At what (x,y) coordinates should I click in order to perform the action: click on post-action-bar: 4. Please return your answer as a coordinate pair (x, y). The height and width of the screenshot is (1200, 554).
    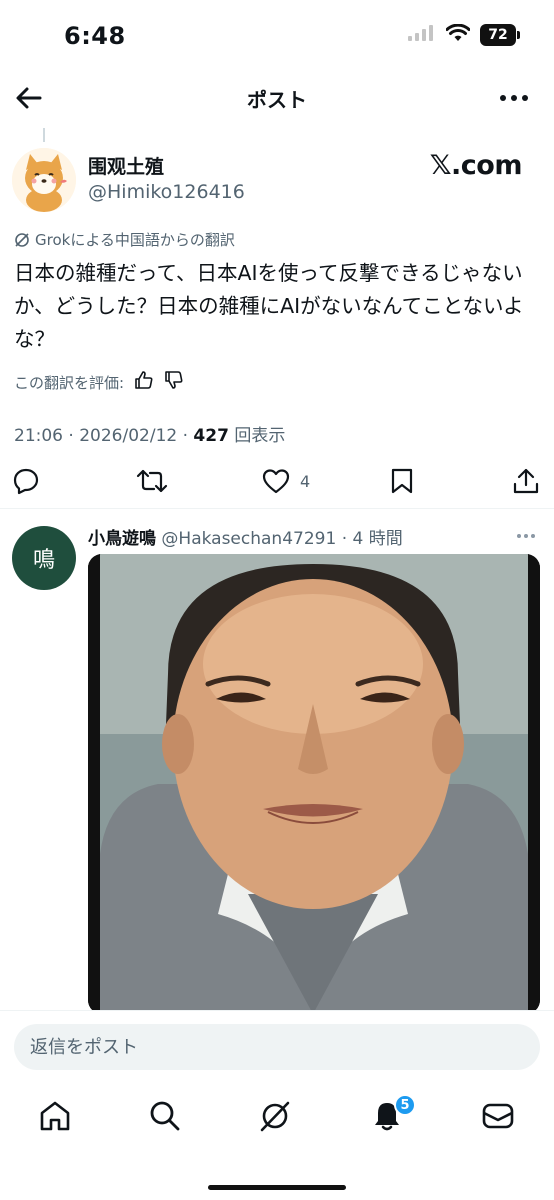
    Looking at the image, I should click on (277, 481).